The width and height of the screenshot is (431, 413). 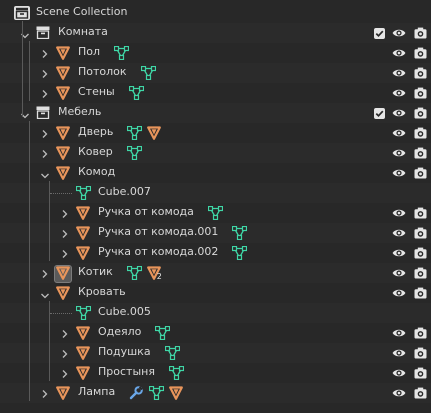 What do you see at coordinates (95, 271) in the screenshot?
I see `item-label: Котик` at bounding box center [95, 271].